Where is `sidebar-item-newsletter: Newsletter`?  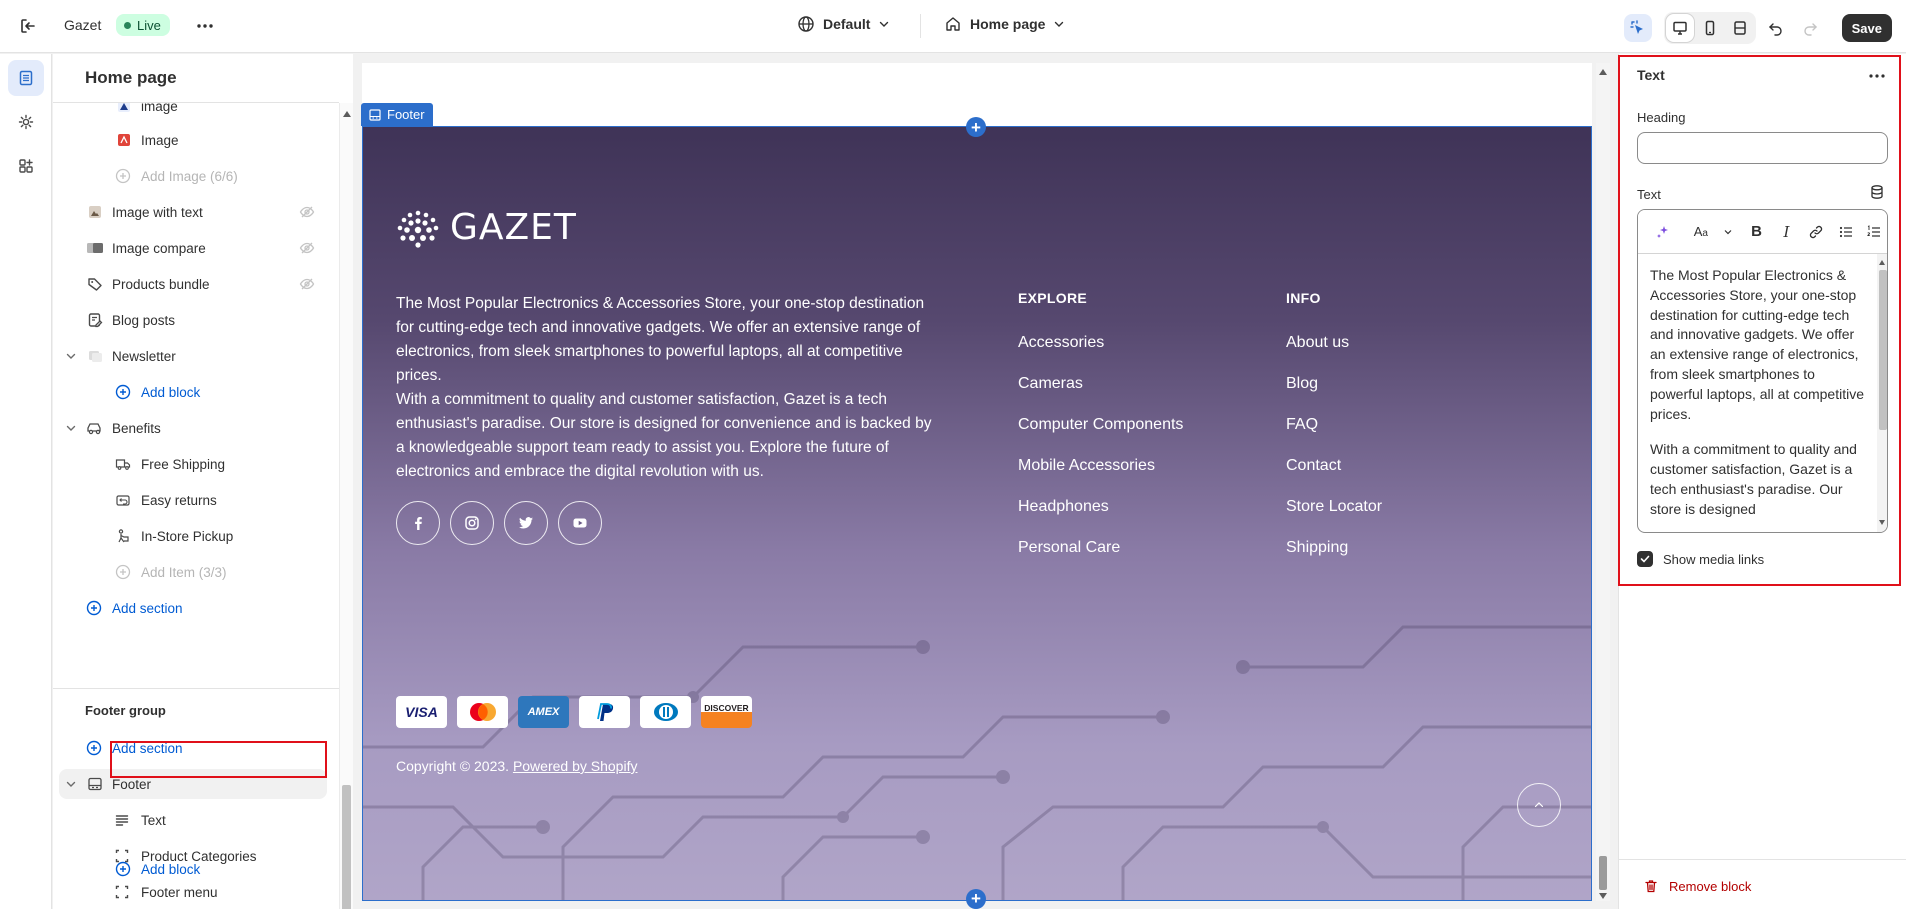 sidebar-item-newsletter: Newsletter is located at coordinates (196, 356).